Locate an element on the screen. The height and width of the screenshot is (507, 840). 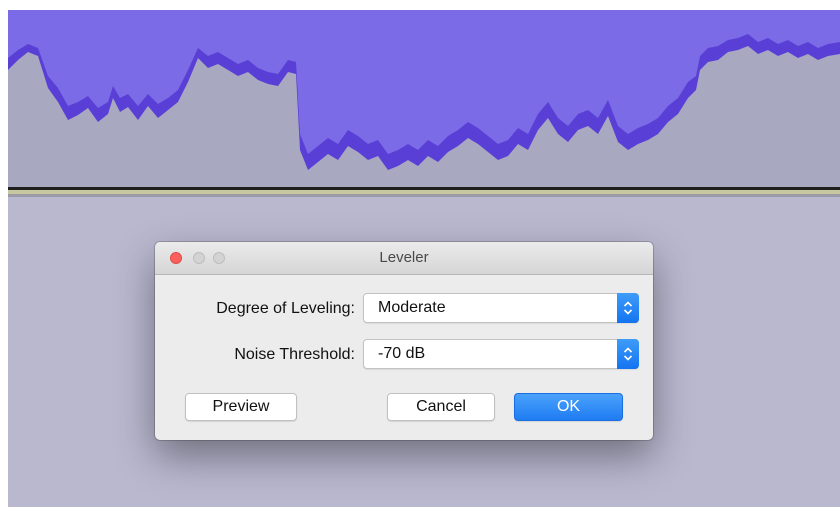
preview-button: Preview is located at coordinates (241, 407).